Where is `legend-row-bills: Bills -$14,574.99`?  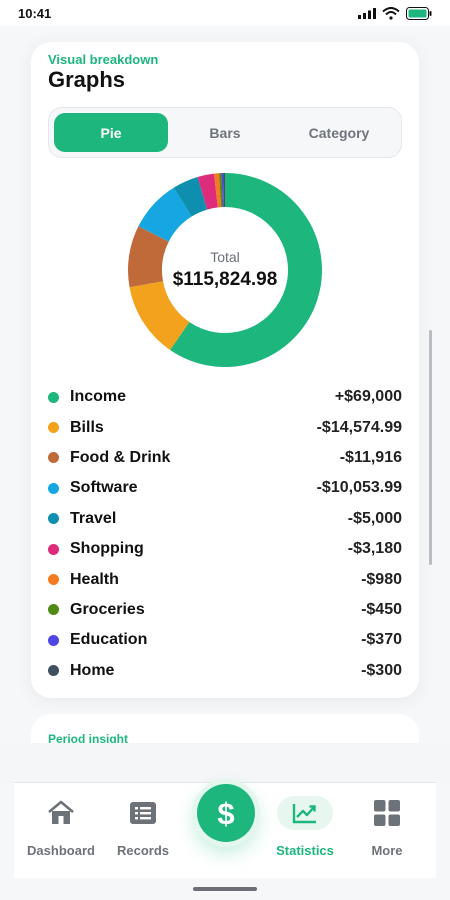
legend-row-bills: Bills -$14,574.99 is located at coordinates (225, 427).